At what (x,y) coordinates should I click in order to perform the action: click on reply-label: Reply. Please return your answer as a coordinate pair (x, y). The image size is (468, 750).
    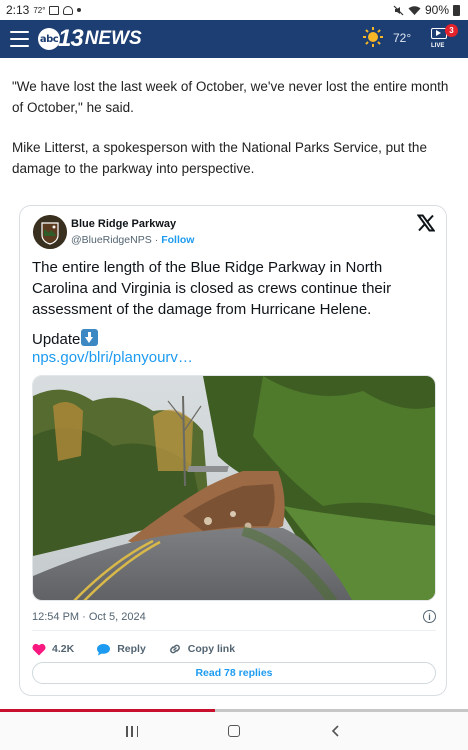
    Looking at the image, I should click on (131, 649).